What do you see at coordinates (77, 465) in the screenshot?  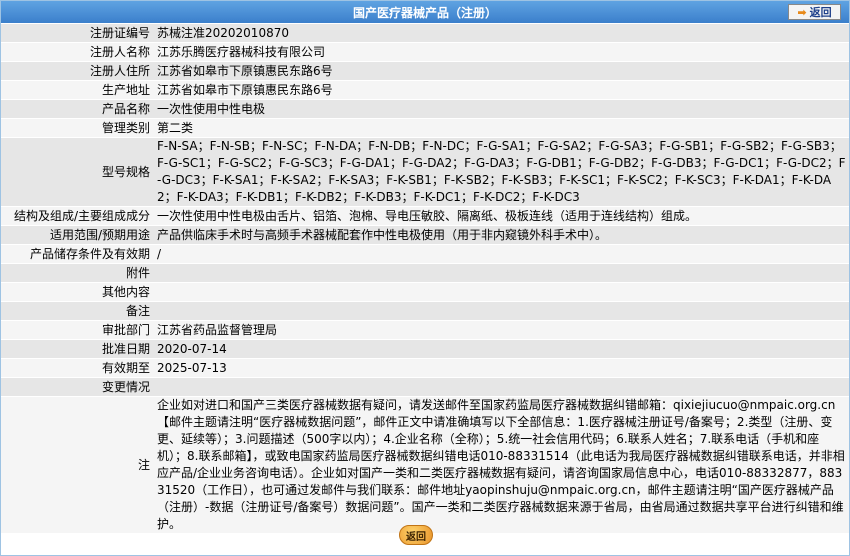 I see `row-label: 注` at bounding box center [77, 465].